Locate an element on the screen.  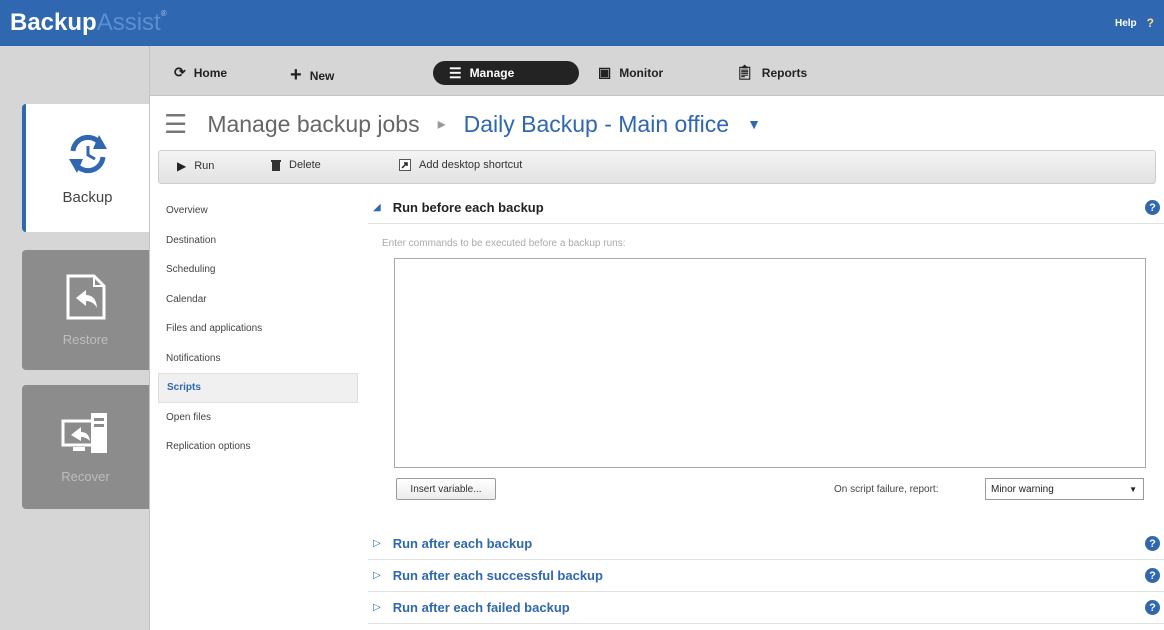
add-desktop-shortcut-button: Add desktop shortcut is located at coordinates (460, 165).